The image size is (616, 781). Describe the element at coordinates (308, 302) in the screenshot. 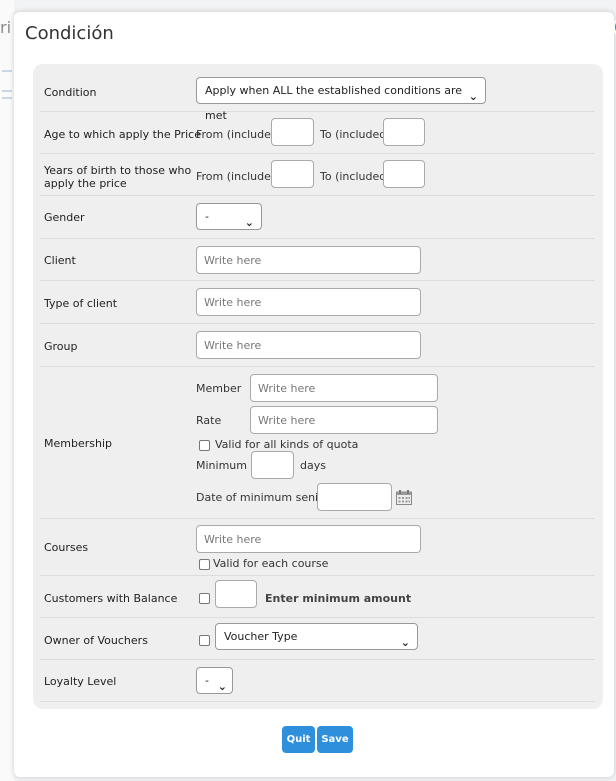

I see `client-type-input` at that location.